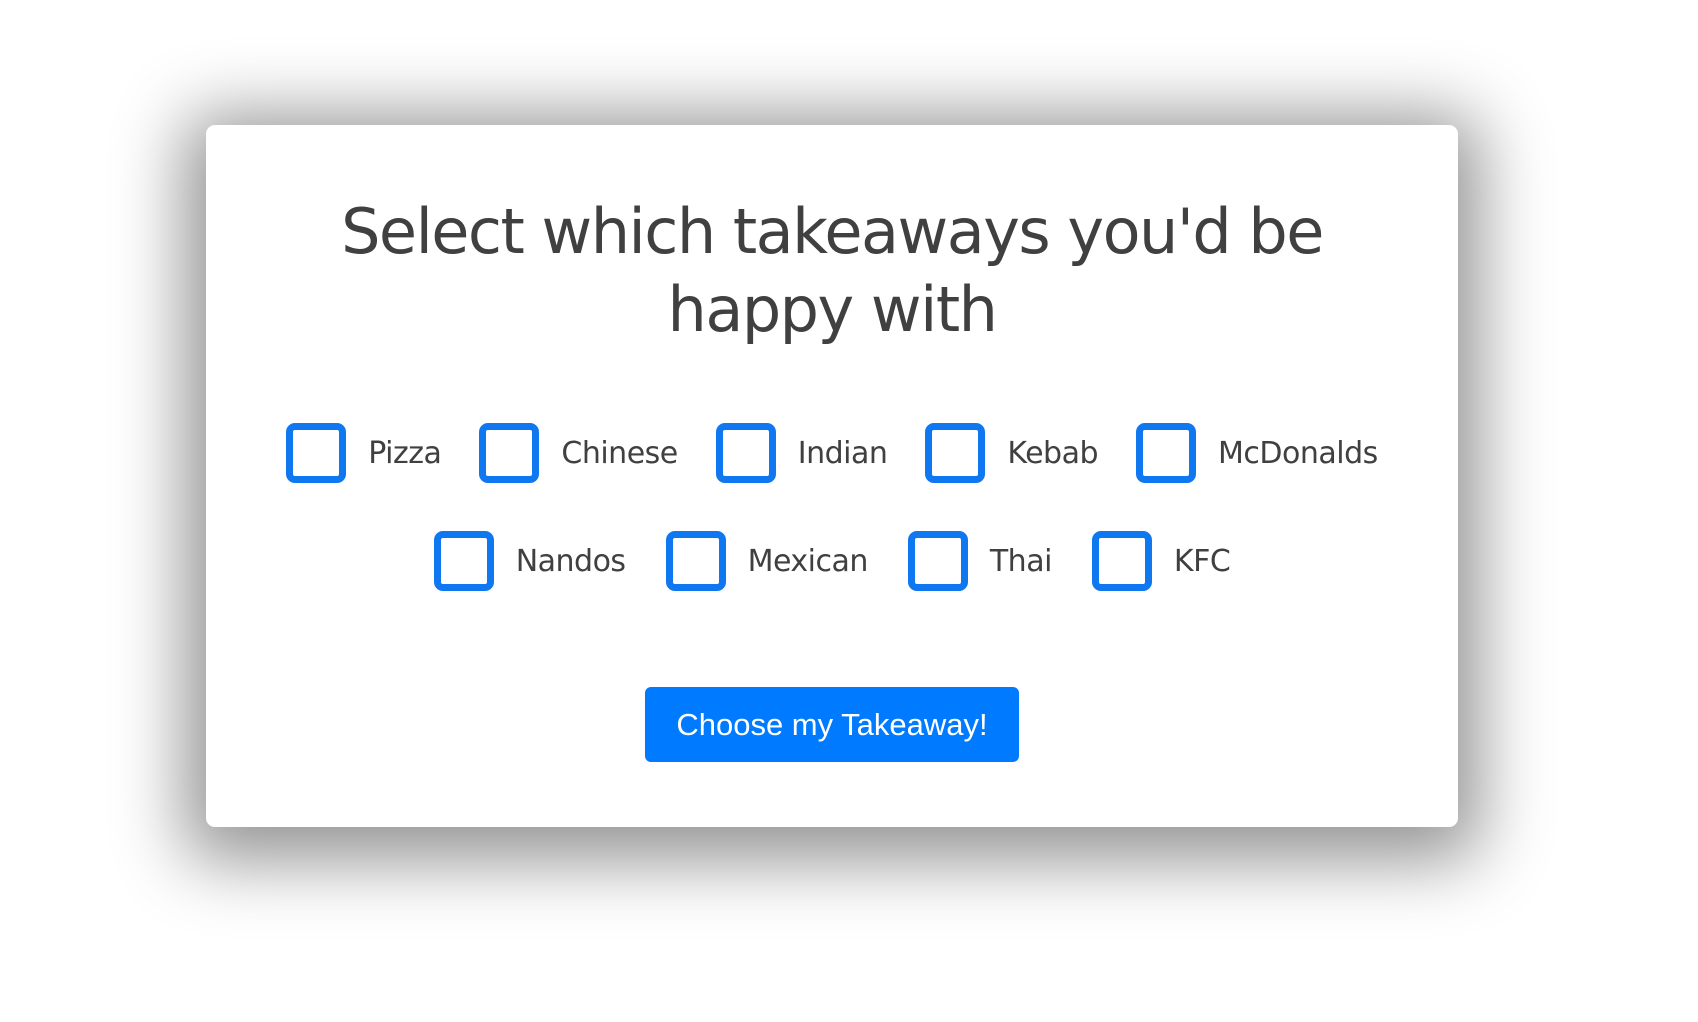 The width and height of the screenshot is (1698, 1022). Describe the element at coordinates (1166, 453) in the screenshot. I see `checkbox-mcdonalds` at that location.